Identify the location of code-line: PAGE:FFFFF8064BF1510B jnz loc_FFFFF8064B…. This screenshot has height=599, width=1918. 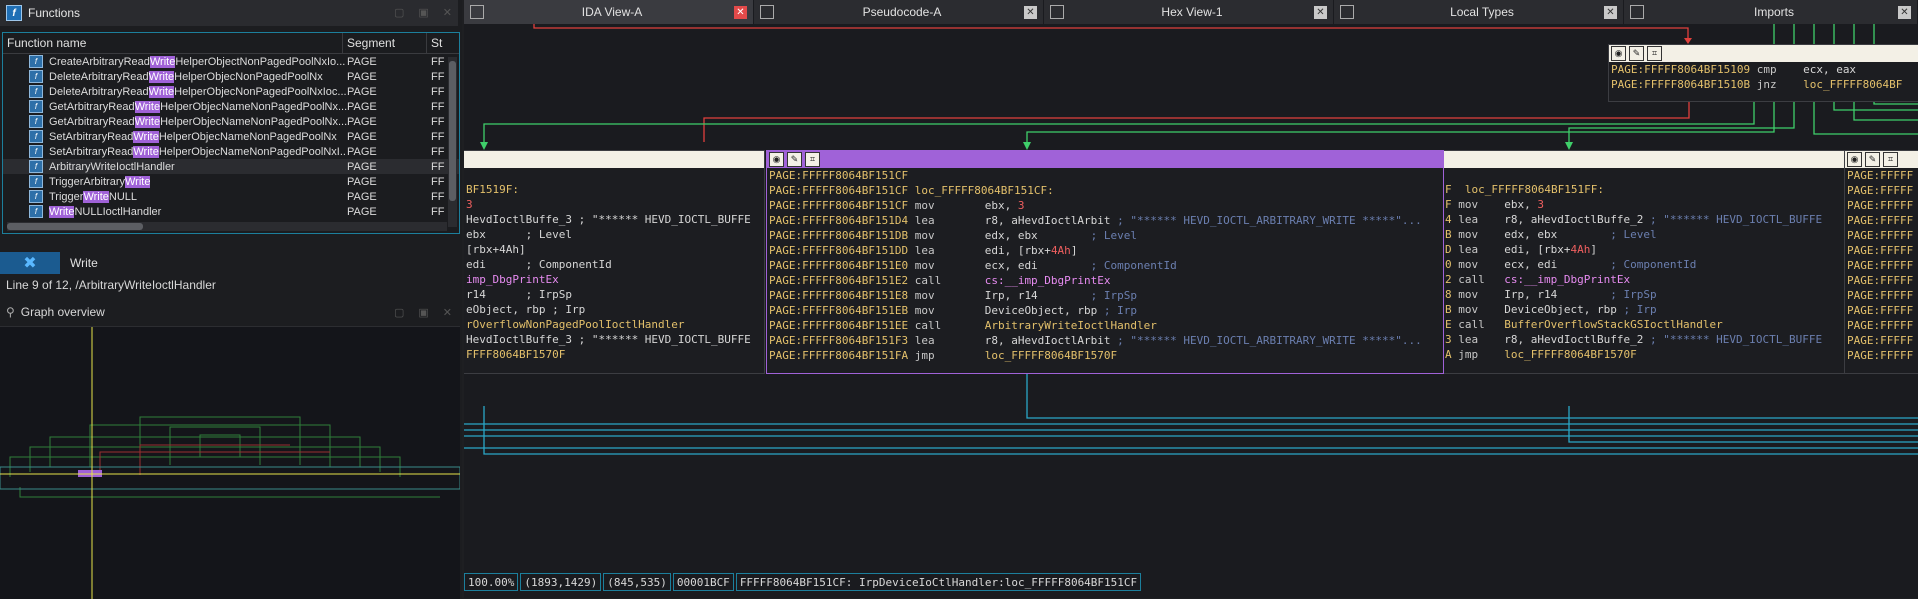
(1764, 84).